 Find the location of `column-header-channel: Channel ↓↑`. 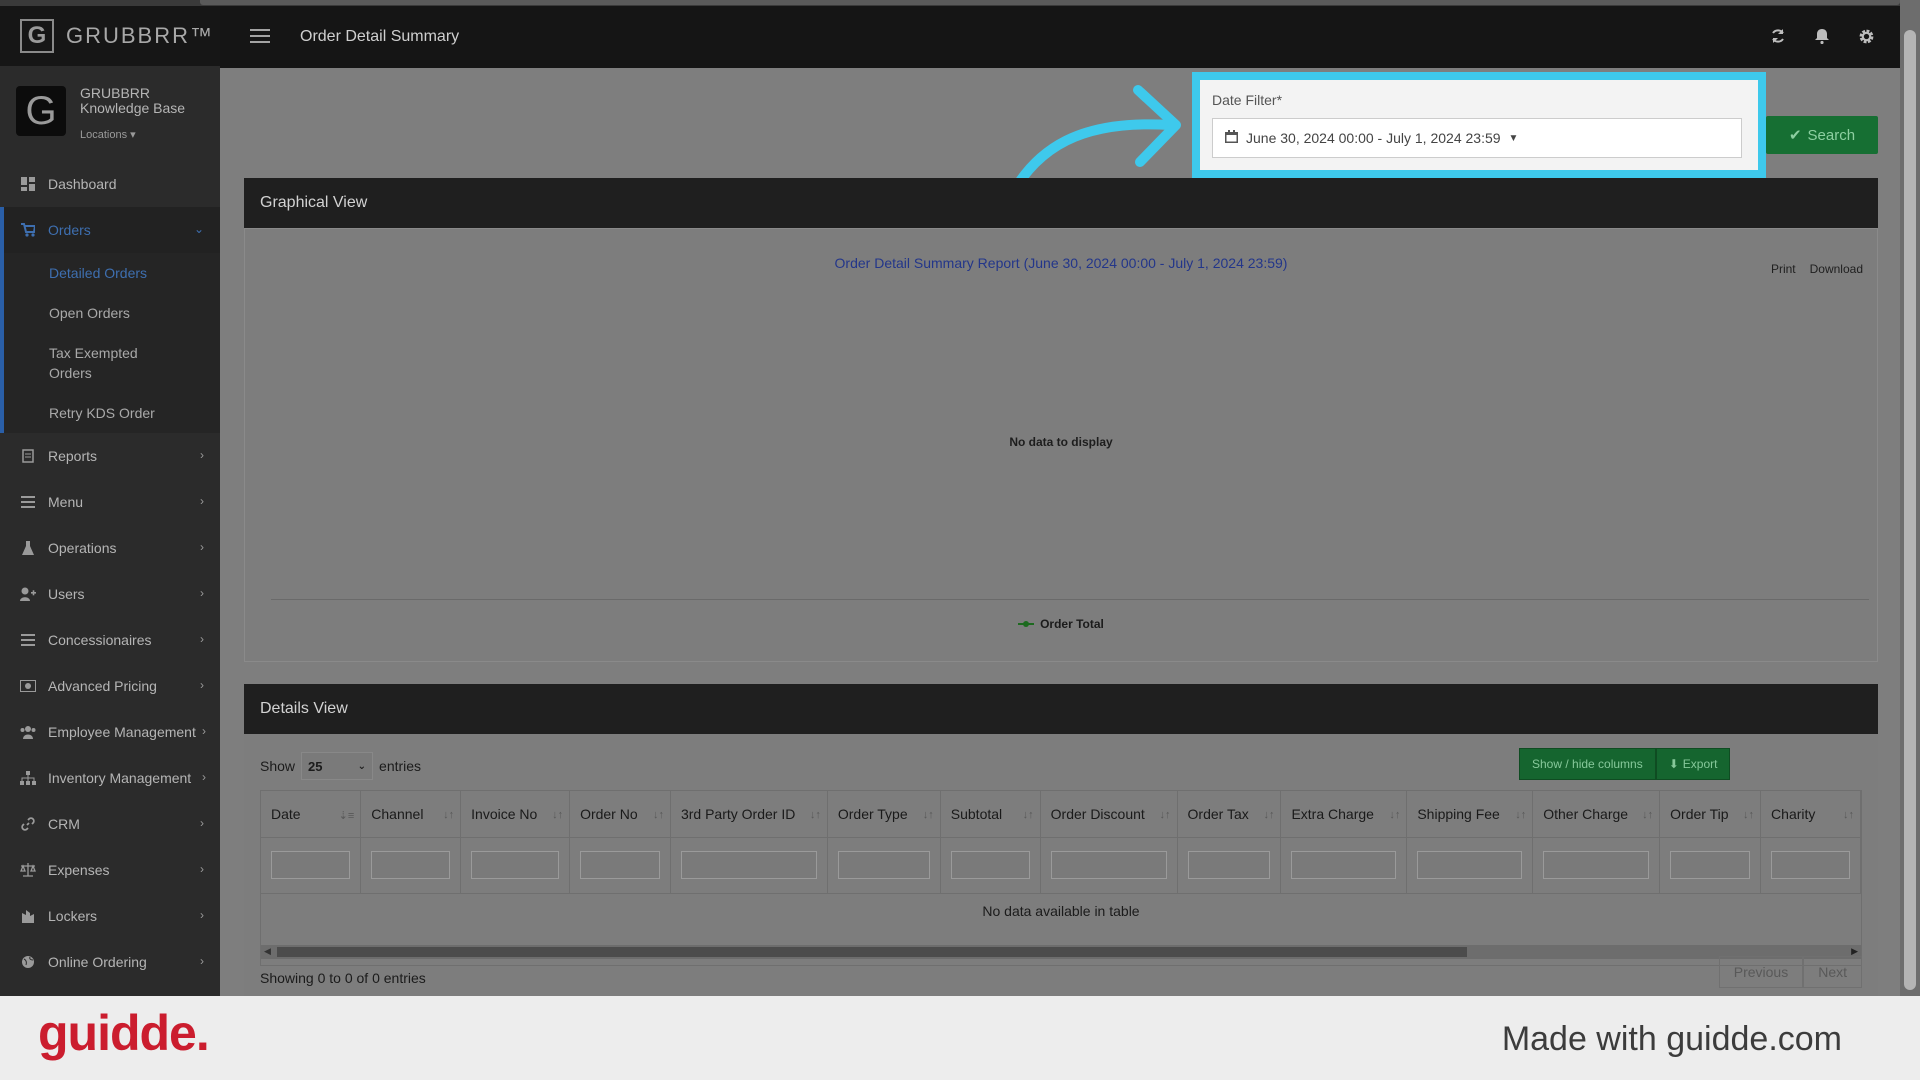

column-header-channel: Channel ↓↑ is located at coordinates (411, 814).